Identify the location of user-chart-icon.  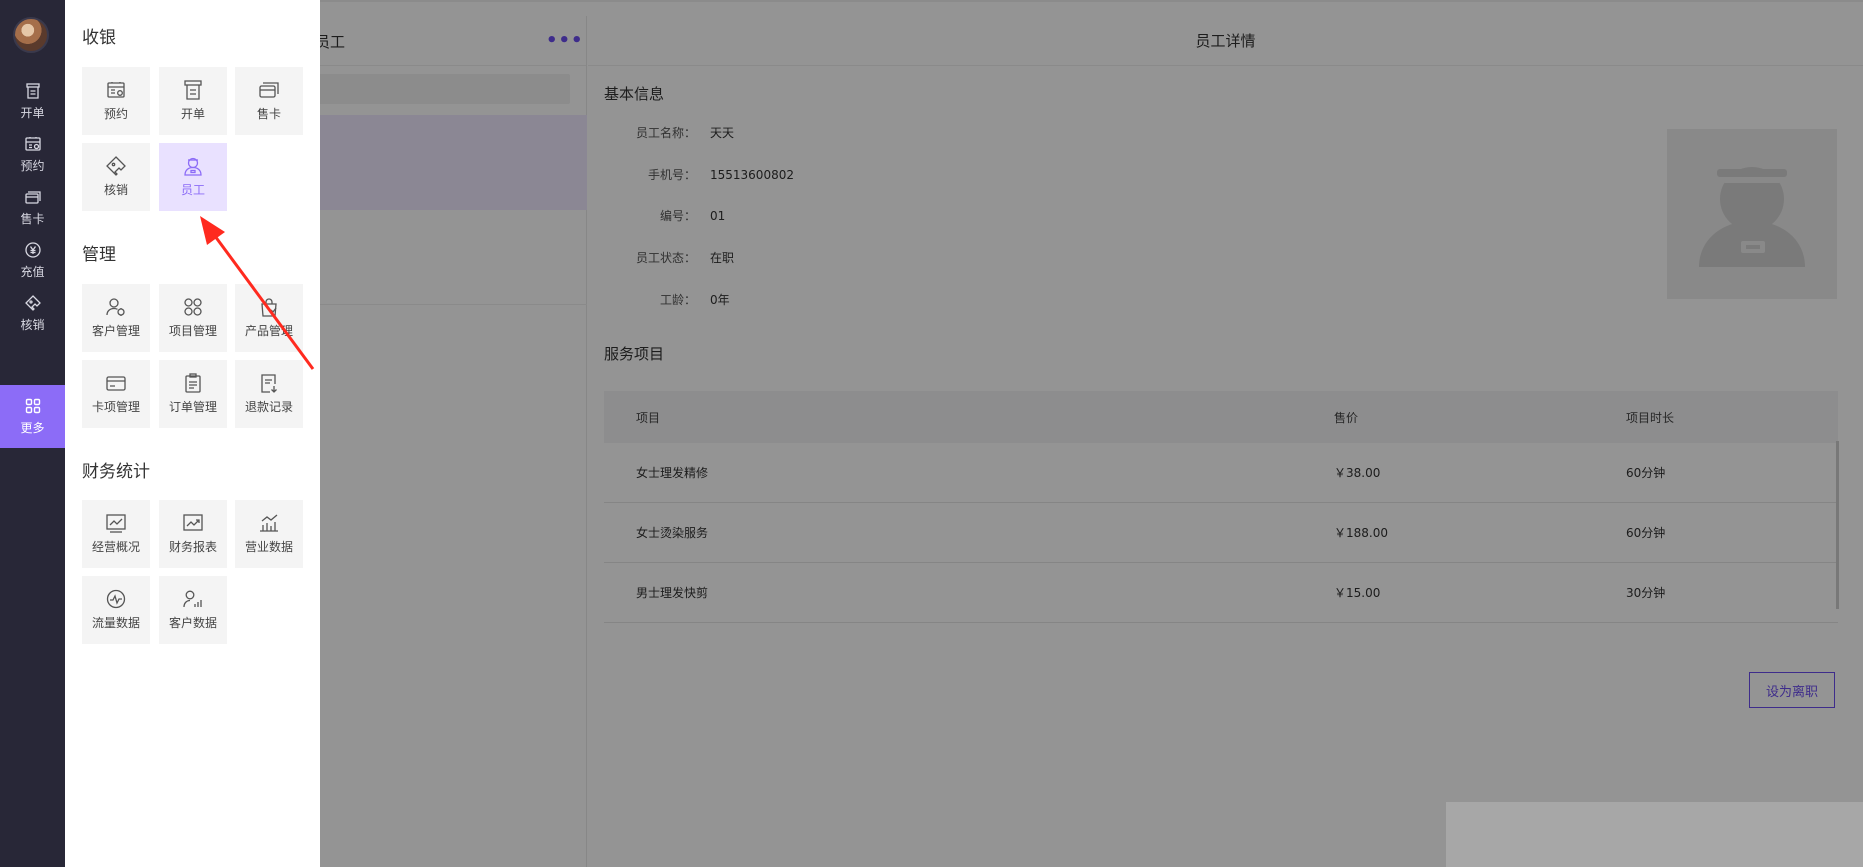
(192, 599).